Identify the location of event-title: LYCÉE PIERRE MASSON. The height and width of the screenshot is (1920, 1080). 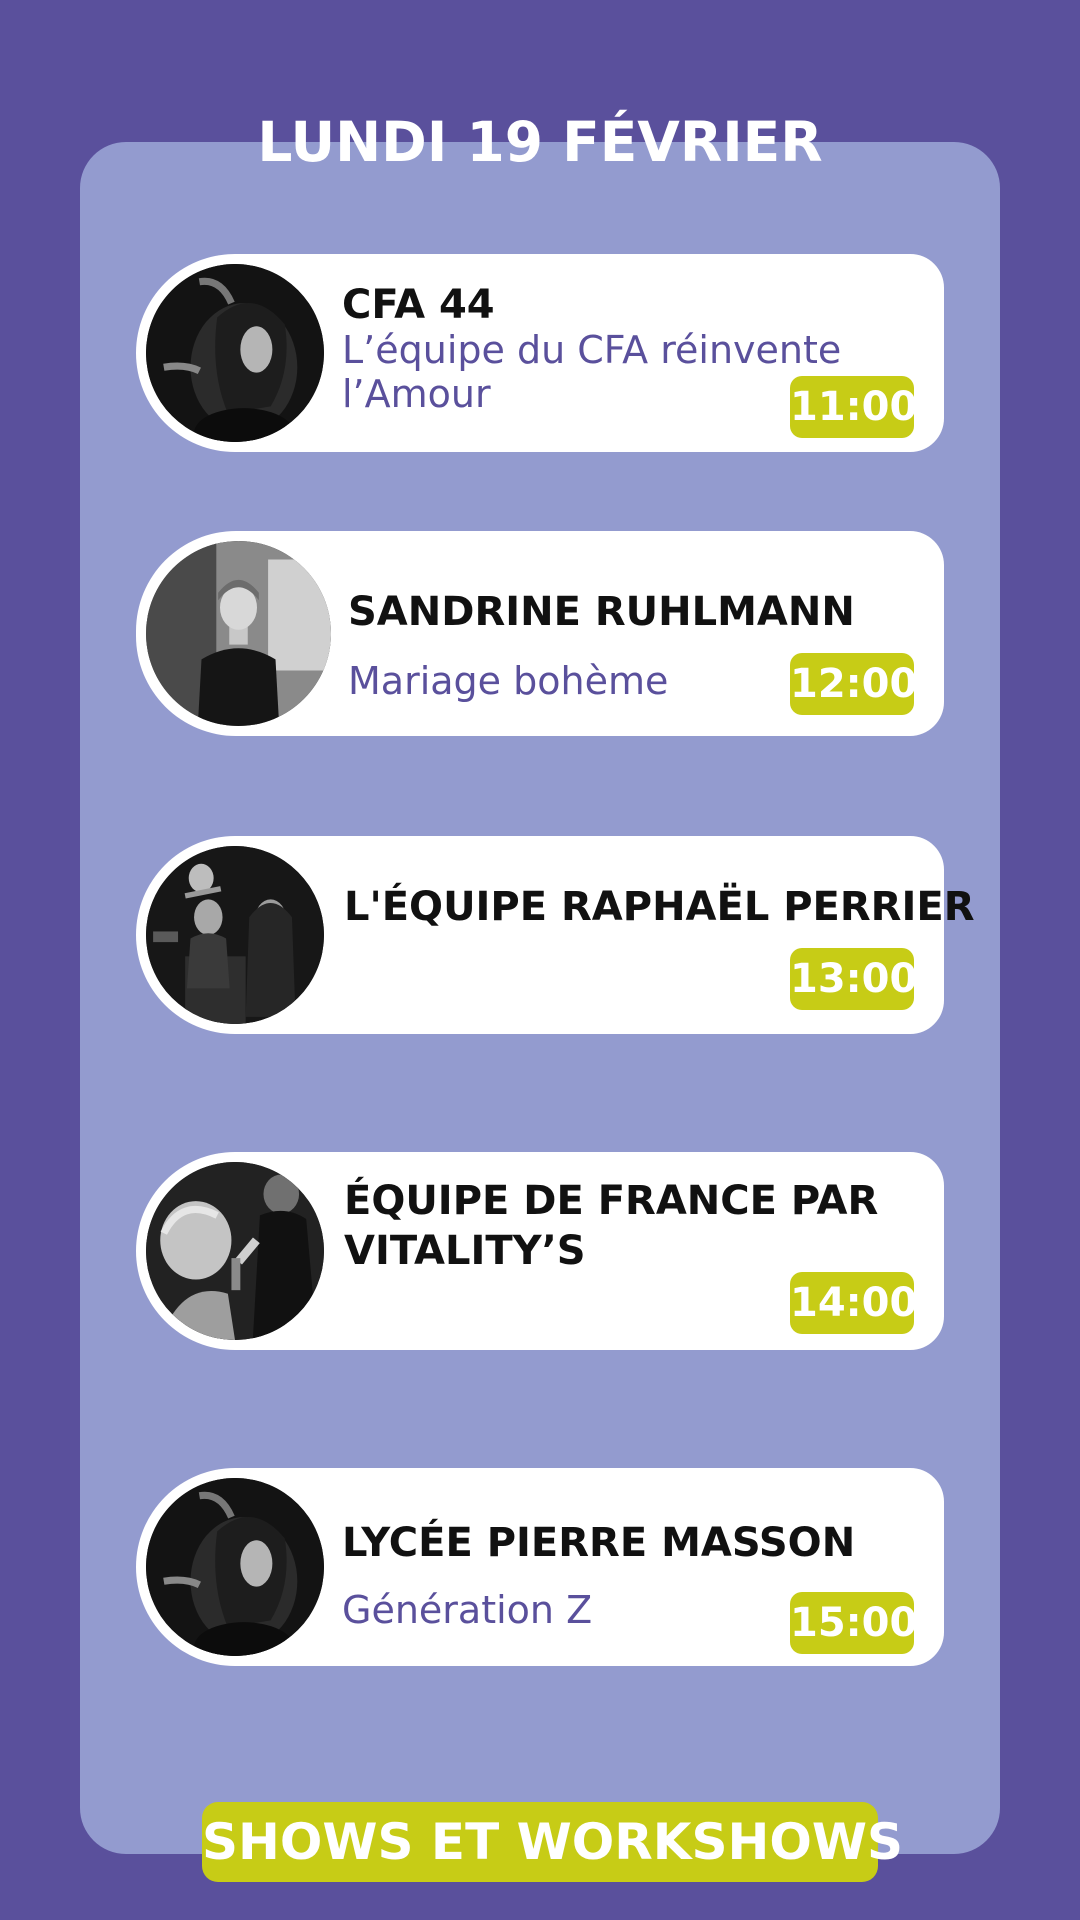
(599, 1543).